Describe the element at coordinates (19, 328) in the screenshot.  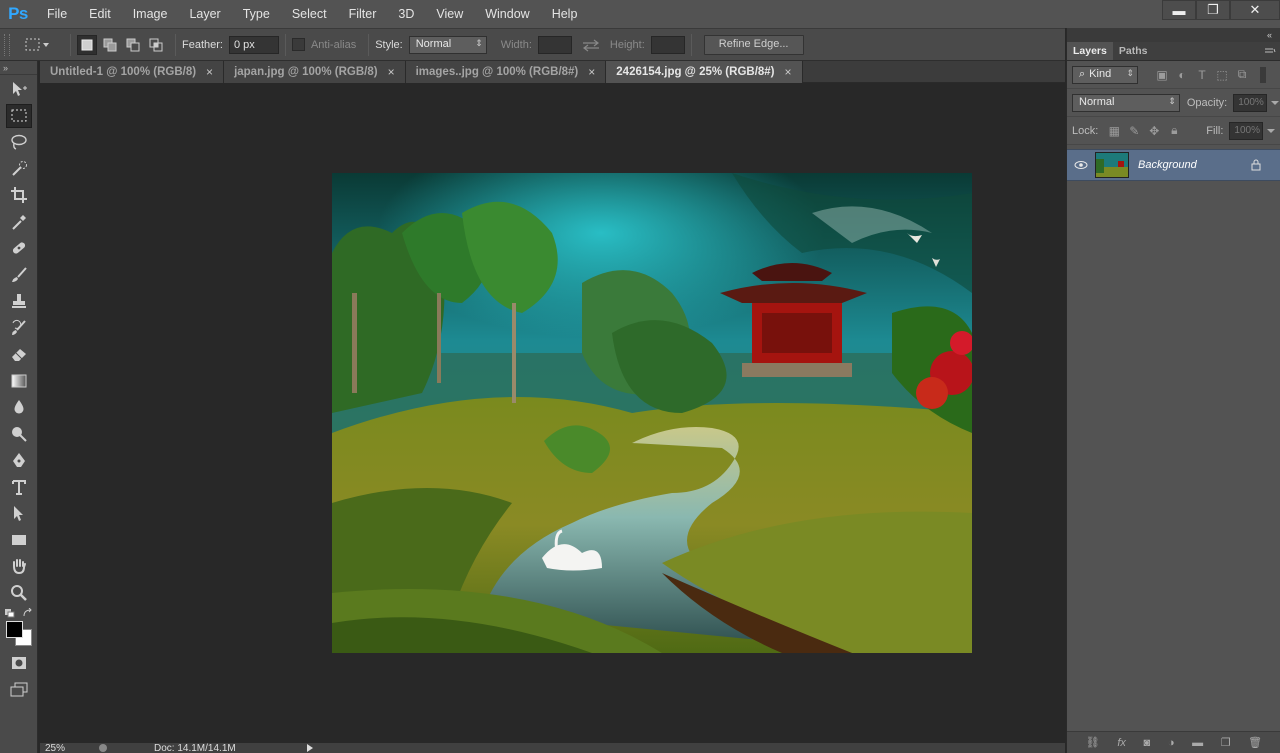
I see `history-brush-tool` at that location.